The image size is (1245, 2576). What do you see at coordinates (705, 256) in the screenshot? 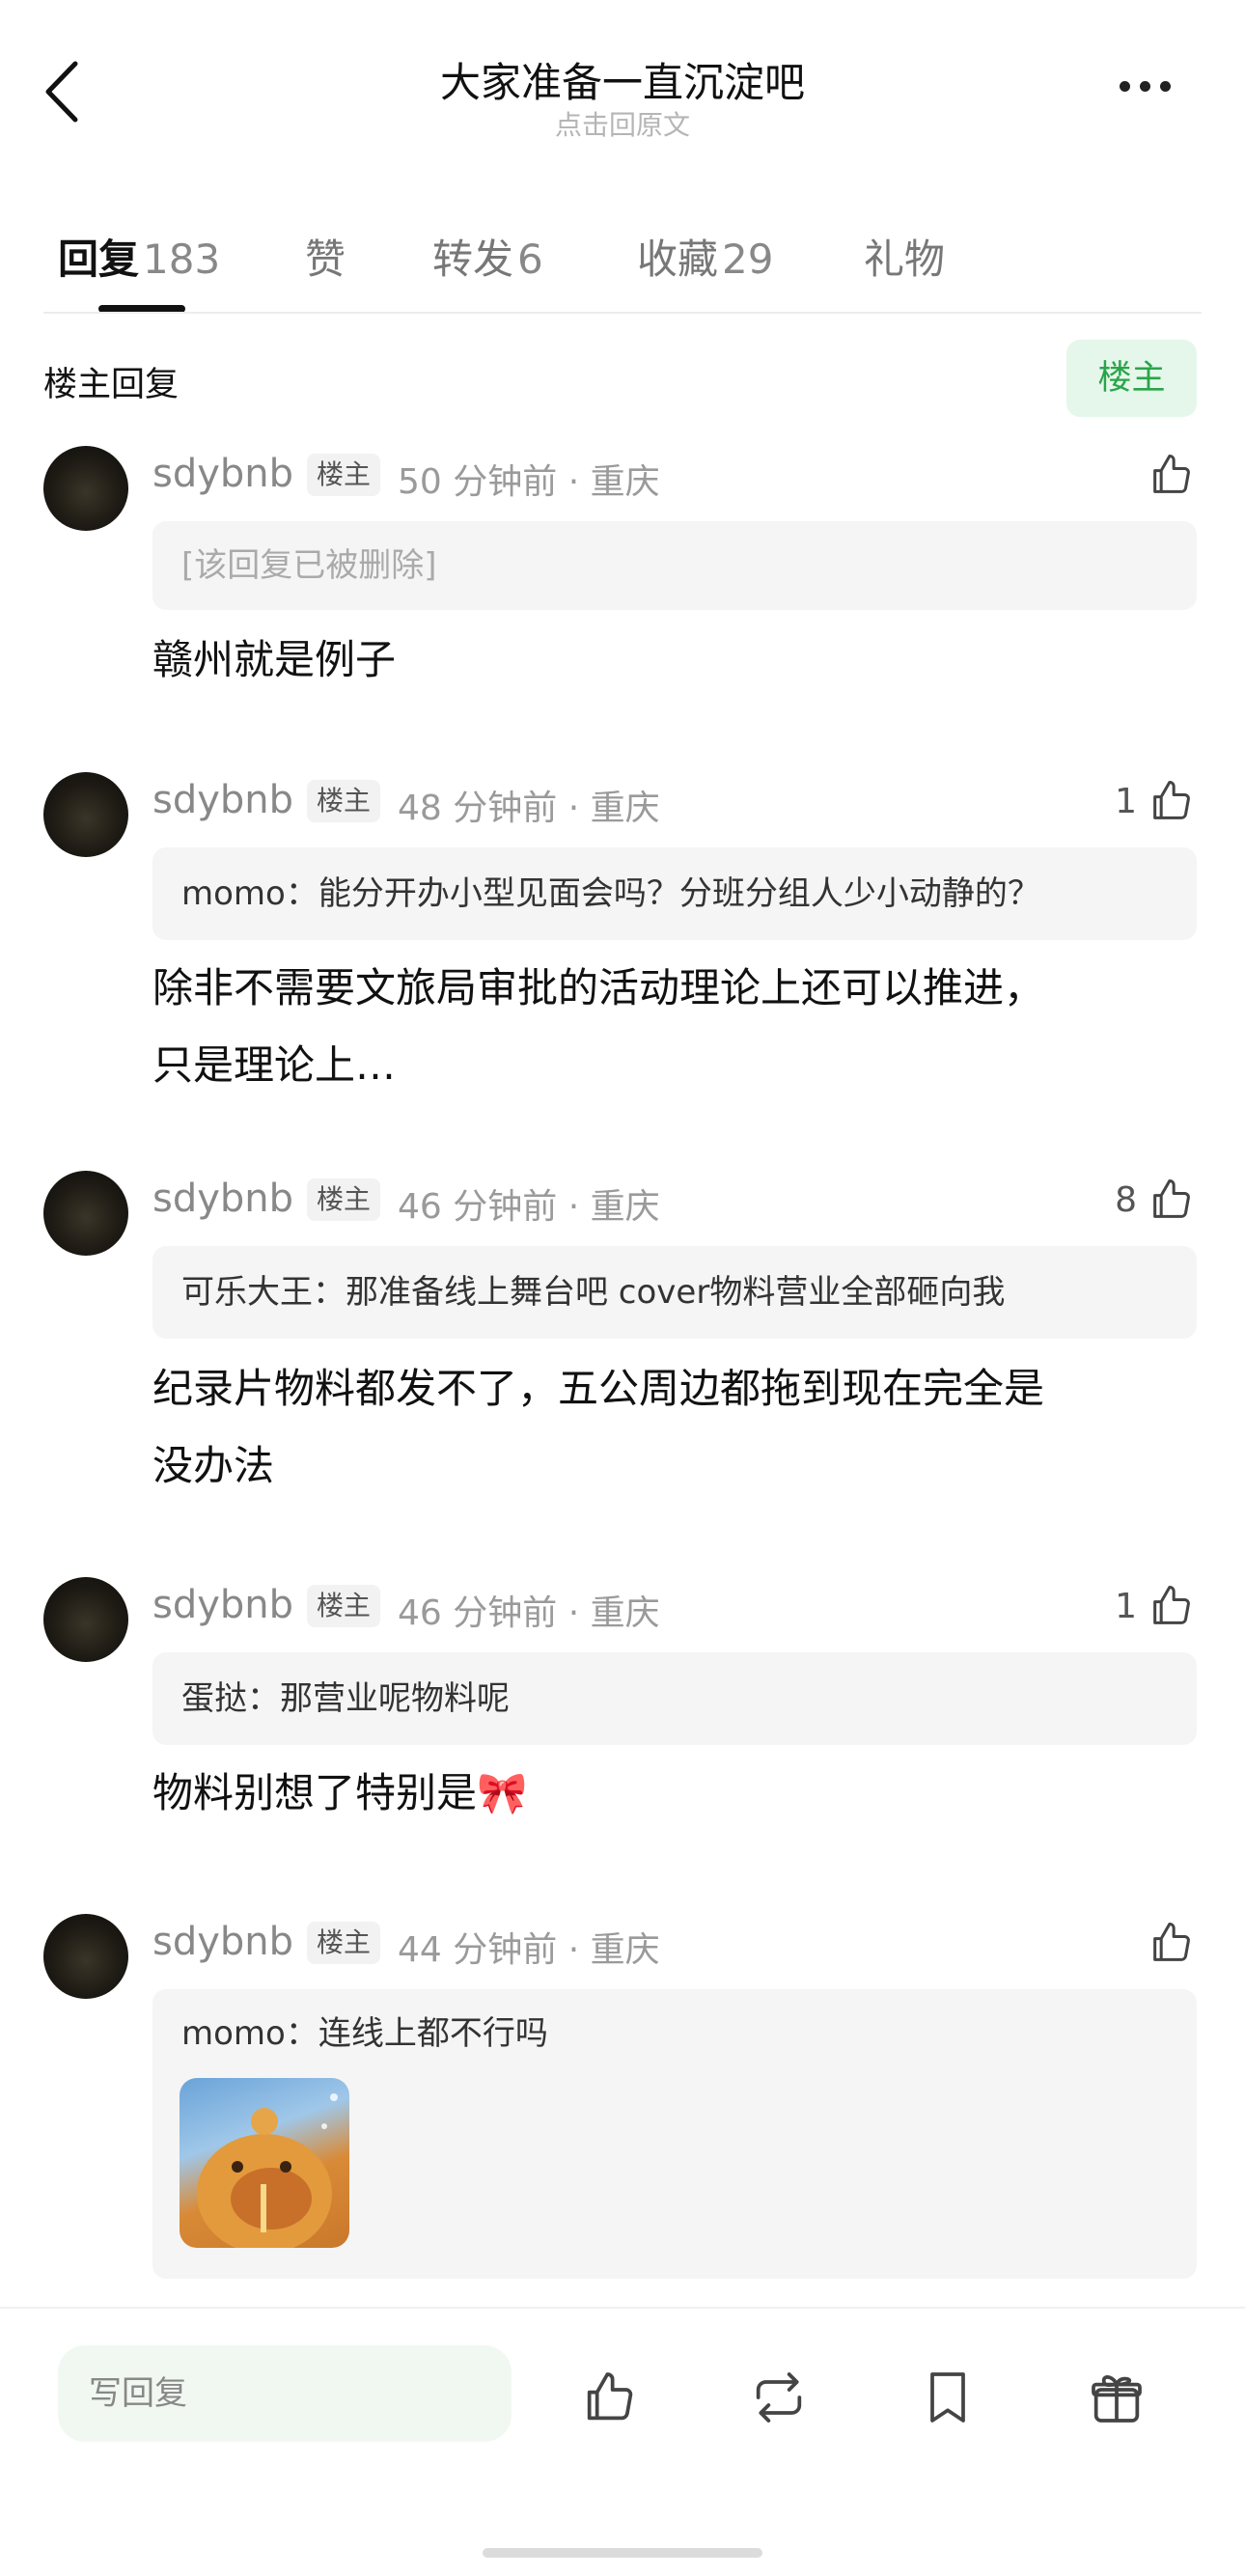
I see `tab-favorites: 收藏29` at bounding box center [705, 256].